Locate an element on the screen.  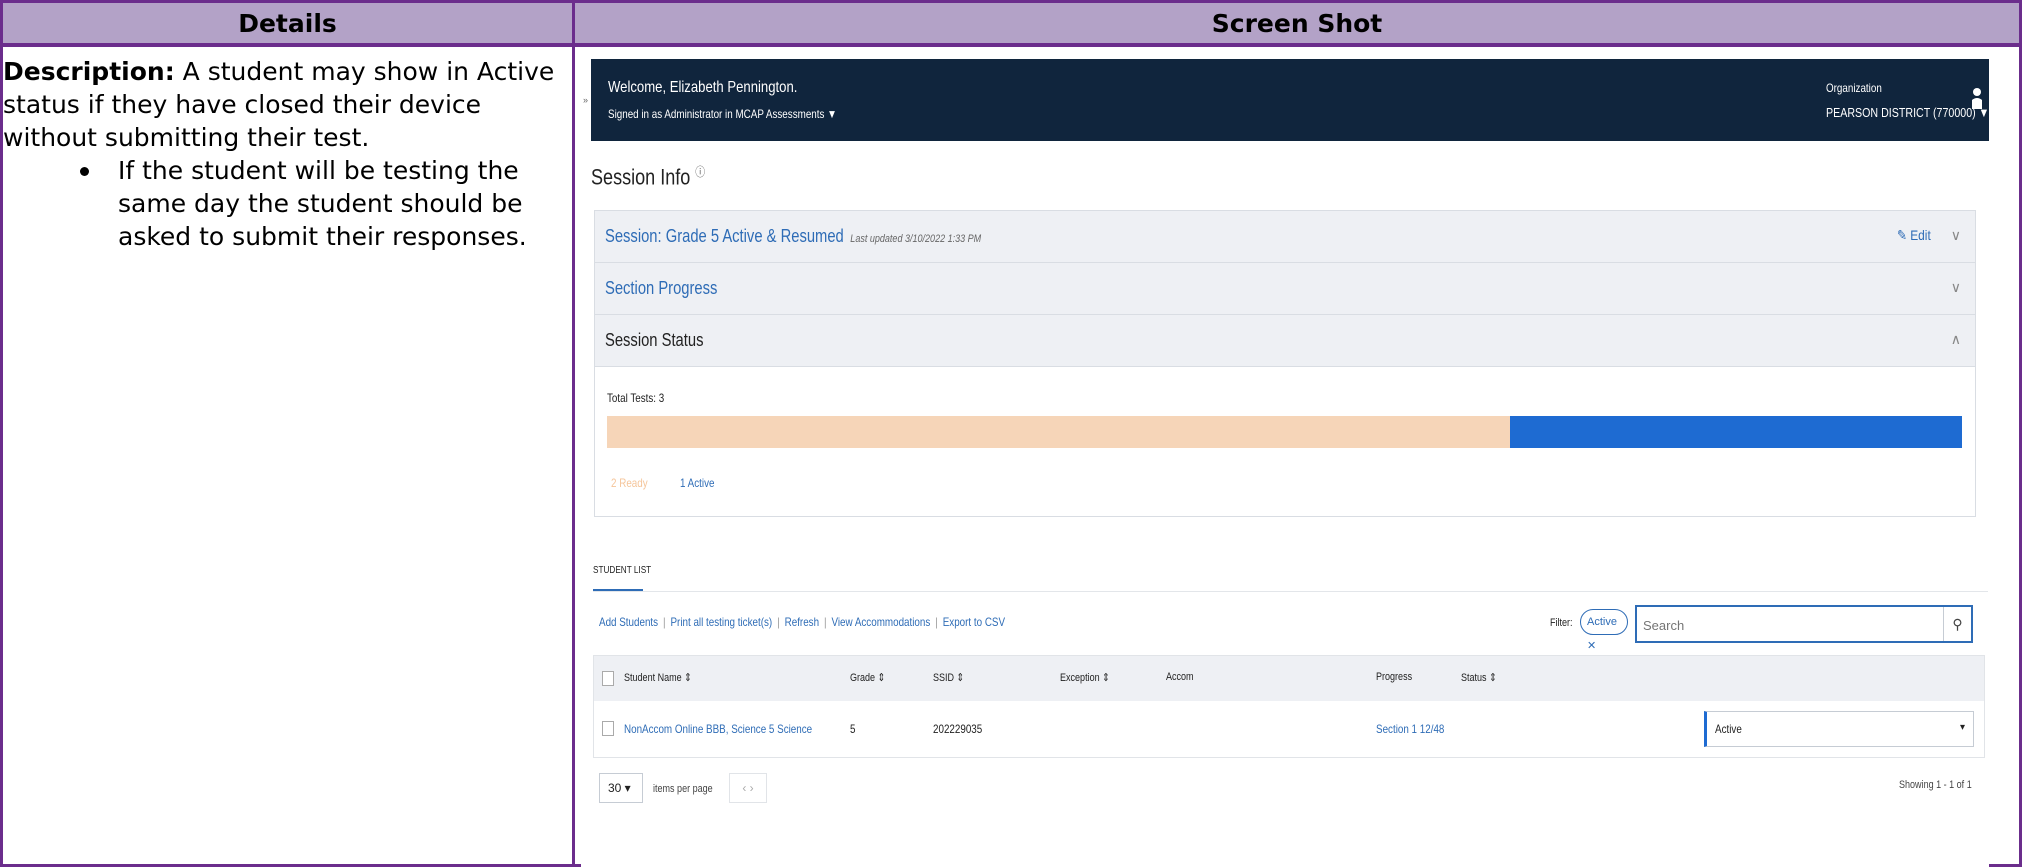
pagination-arrows: ‹ › is located at coordinates (748, 788).